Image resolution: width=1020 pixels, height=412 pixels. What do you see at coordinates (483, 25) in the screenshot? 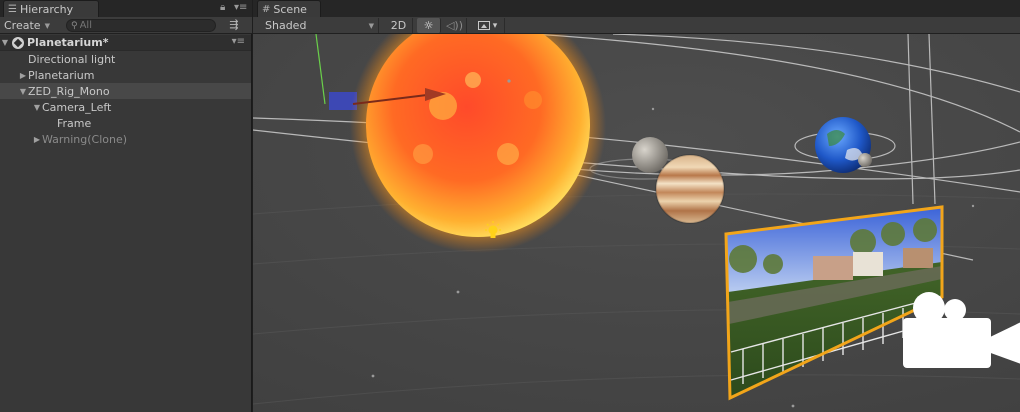
I see `image-icon` at bounding box center [483, 25].